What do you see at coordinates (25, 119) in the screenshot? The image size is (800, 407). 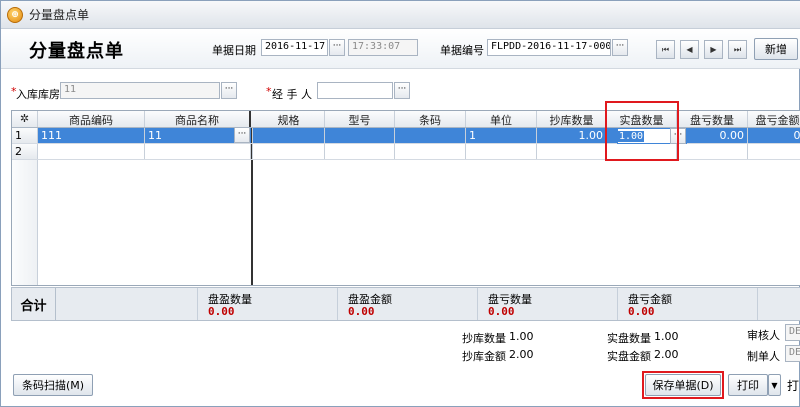 I see `grid-corner-icon: ✲` at bounding box center [25, 119].